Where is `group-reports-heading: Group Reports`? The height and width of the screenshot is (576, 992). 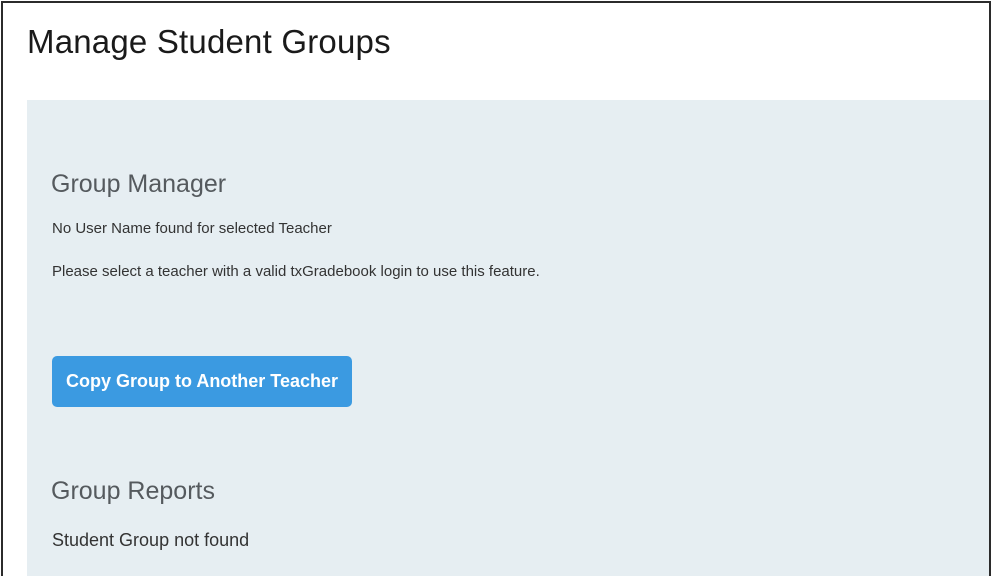
group-reports-heading: Group Reports is located at coordinates (133, 491).